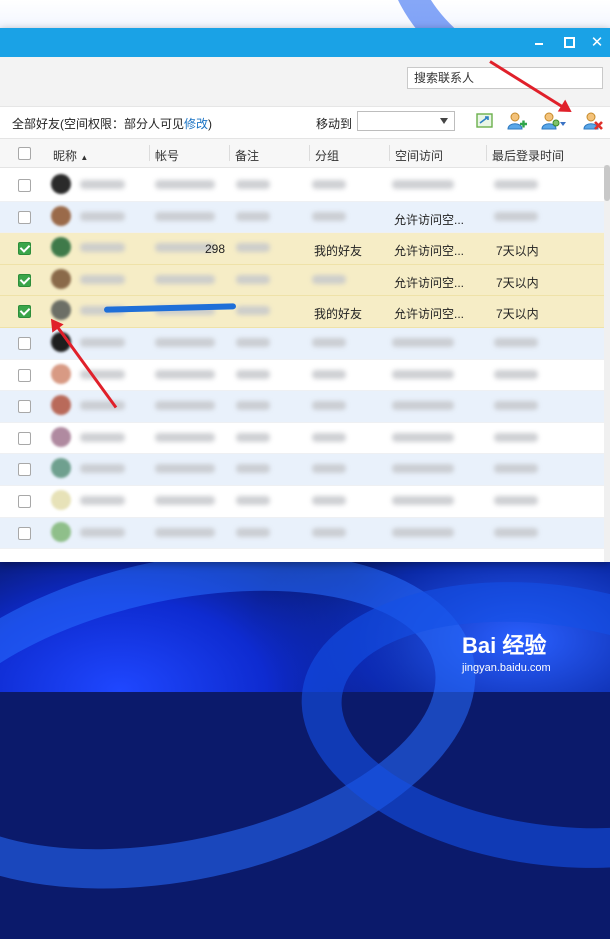  What do you see at coordinates (607, 183) in the screenshot?
I see `scrollbar-thumb` at bounding box center [607, 183].